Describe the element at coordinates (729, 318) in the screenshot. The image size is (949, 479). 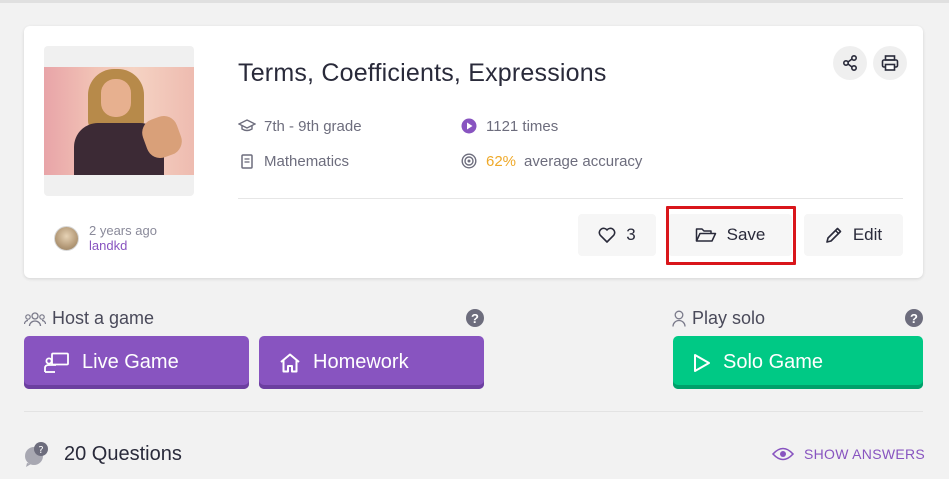
I see `play-solo-text: Play solo` at that location.